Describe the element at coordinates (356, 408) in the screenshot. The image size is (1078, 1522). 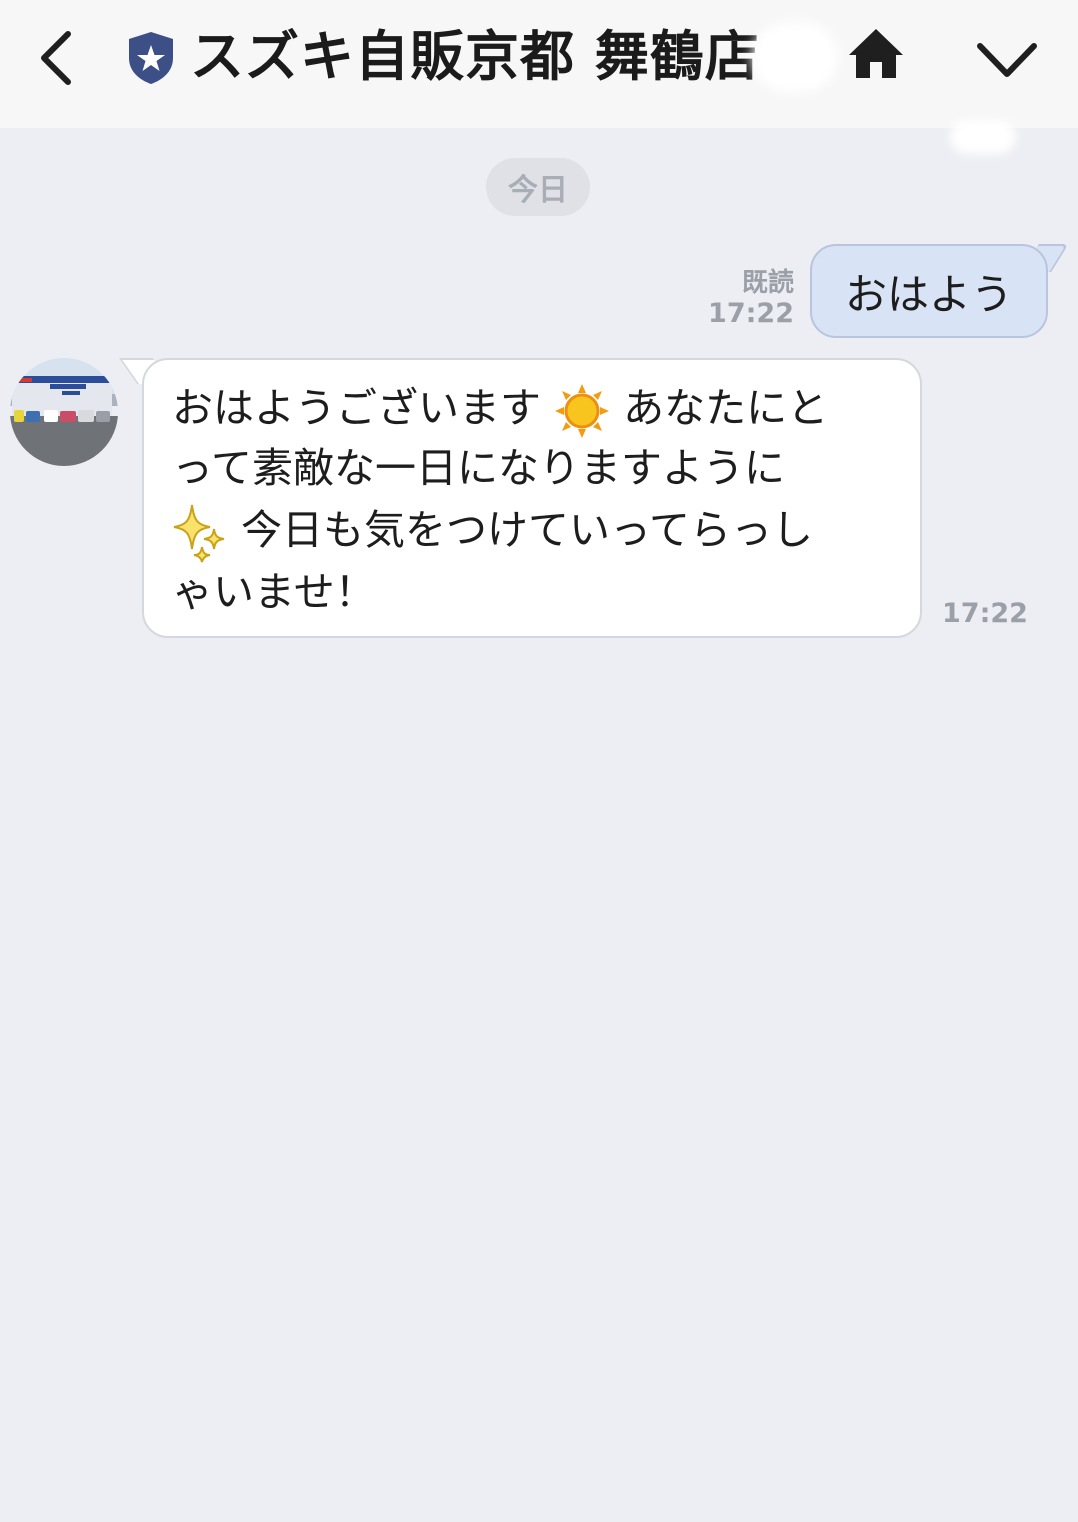
I see `message-text: おはようございます` at that location.